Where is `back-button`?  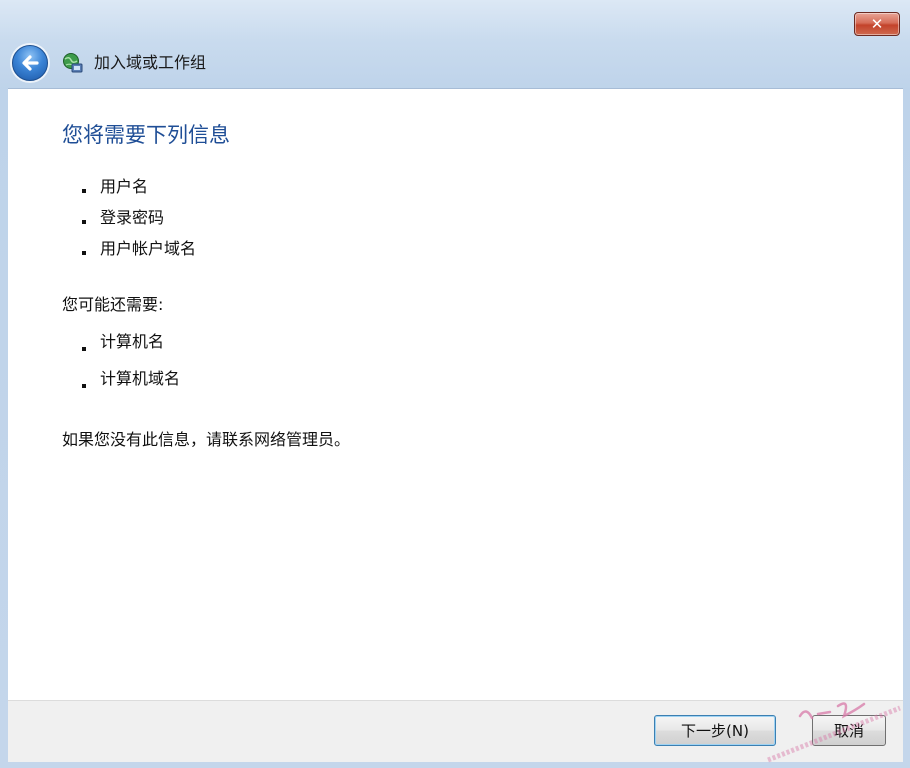 back-button is located at coordinates (30, 63).